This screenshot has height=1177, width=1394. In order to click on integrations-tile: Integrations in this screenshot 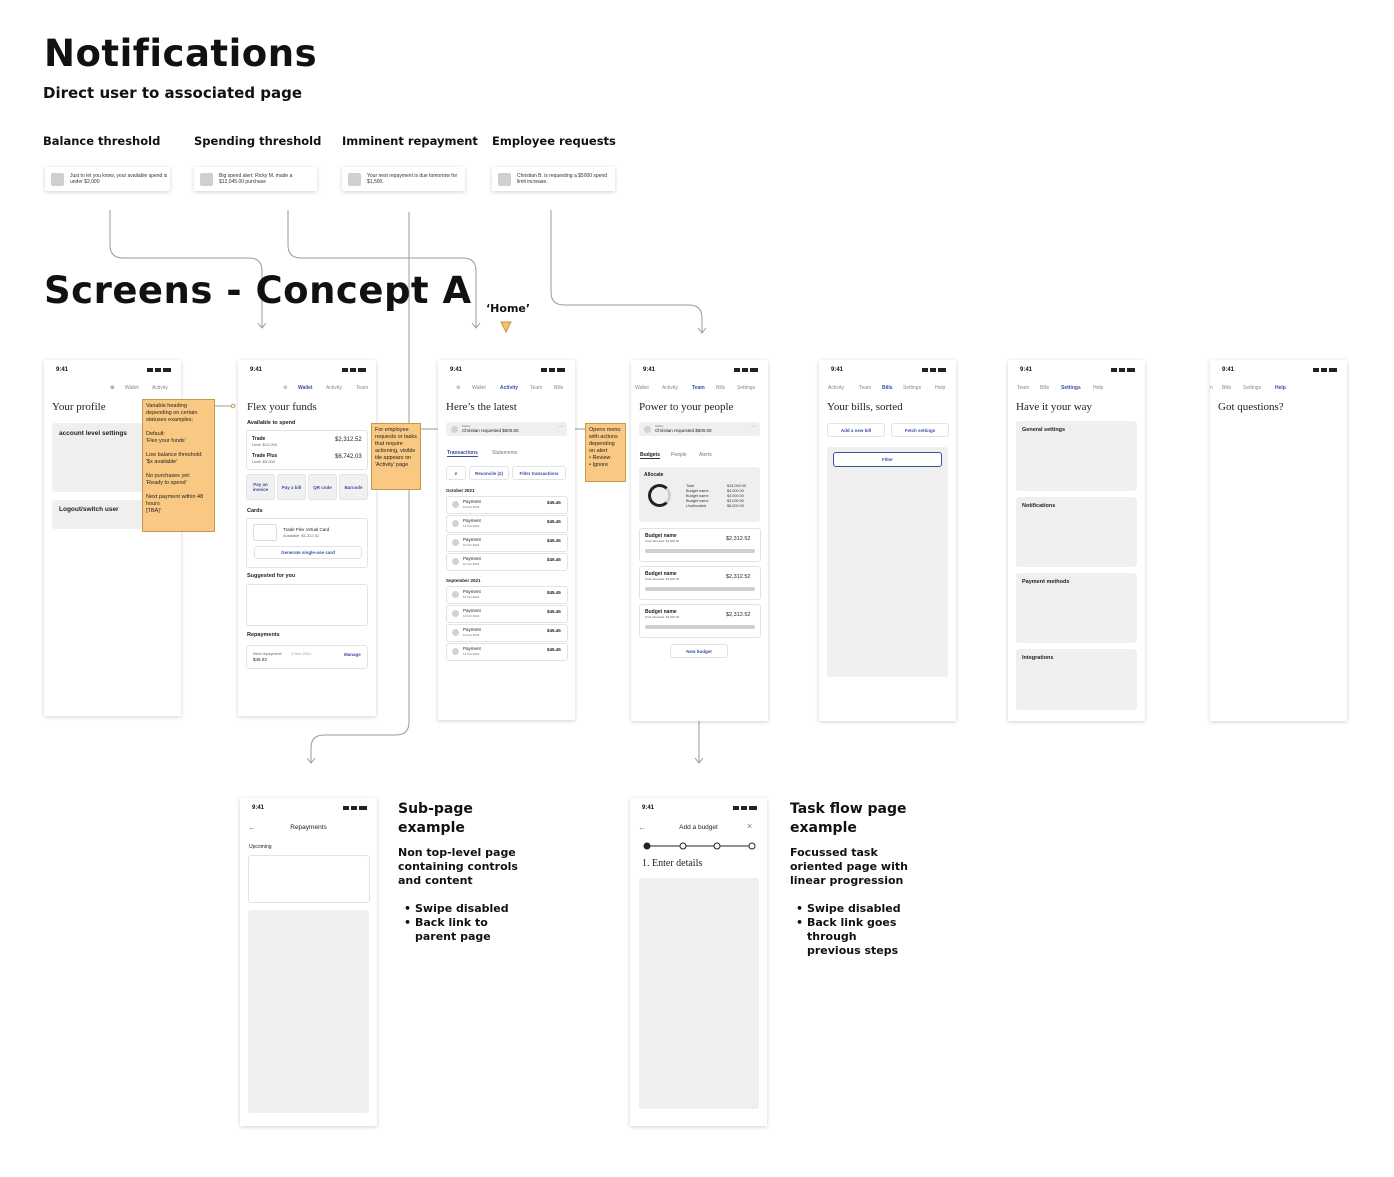, I will do `click(1076, 679)`.